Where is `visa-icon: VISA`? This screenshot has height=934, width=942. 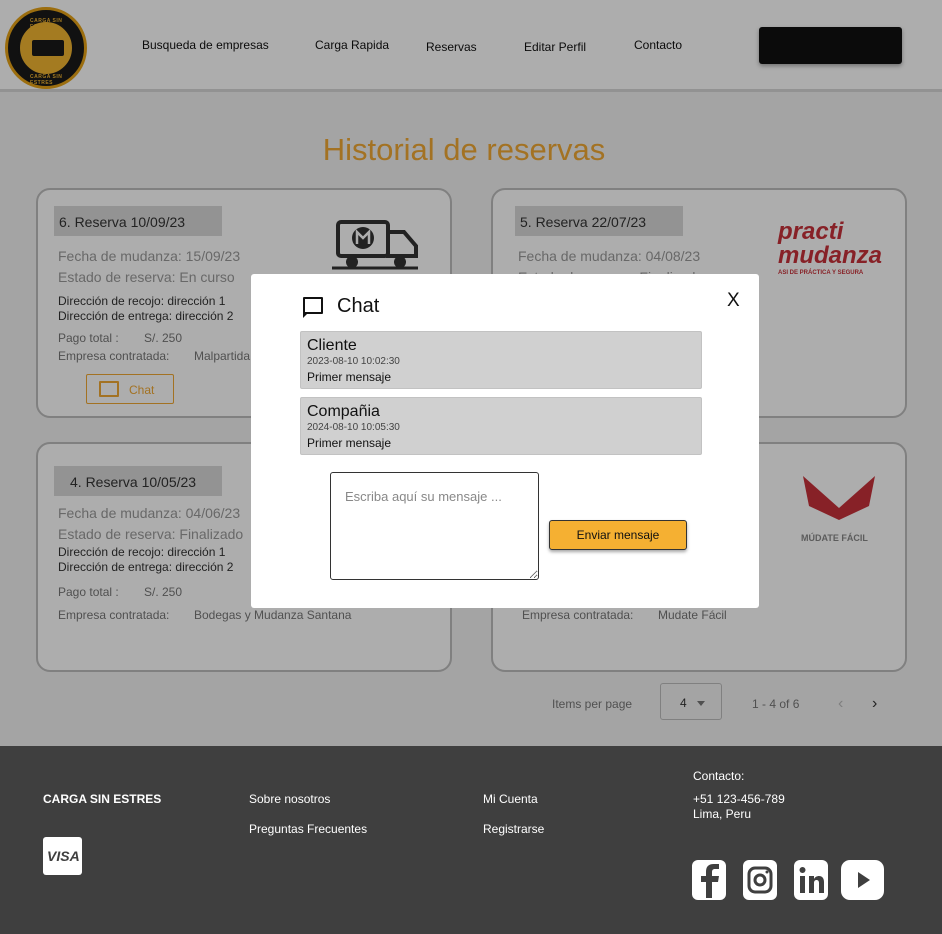 visa-icon: VISA is located at coordinates (62, 856).